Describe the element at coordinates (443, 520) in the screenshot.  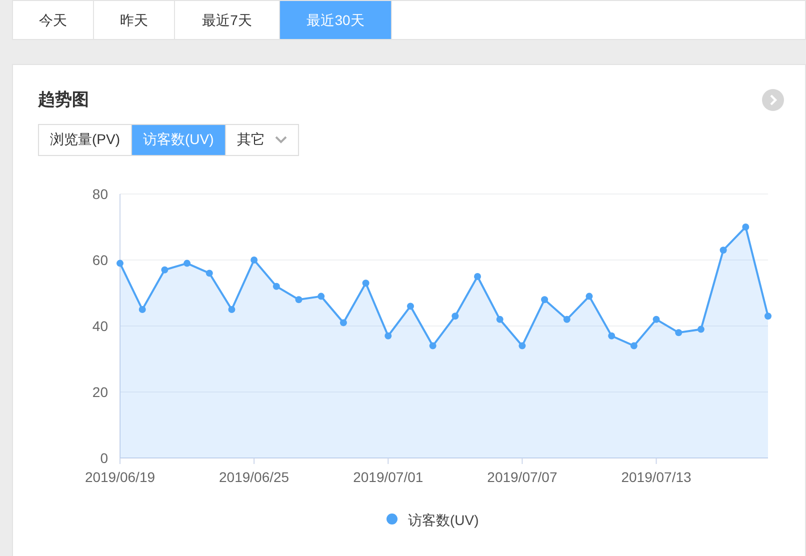
I see `legend-label: 访客数(UV)` at that location.